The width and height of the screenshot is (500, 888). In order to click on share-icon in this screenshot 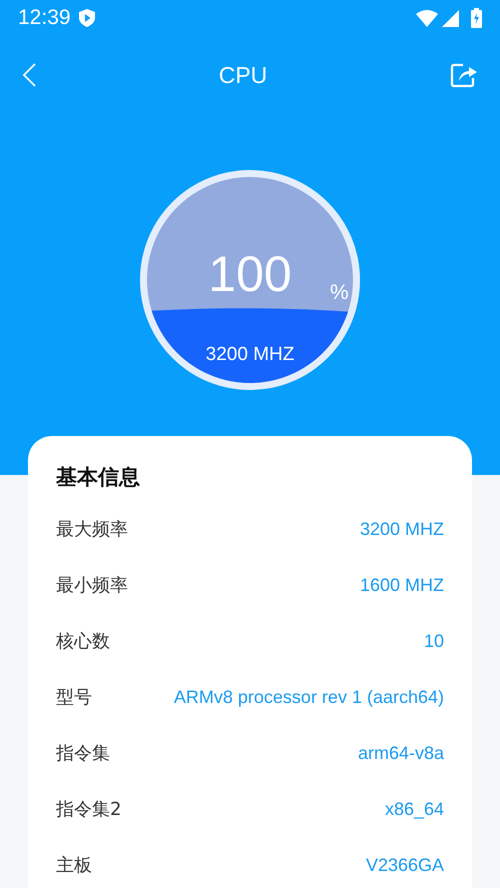, I will do `click(464, 75)`.